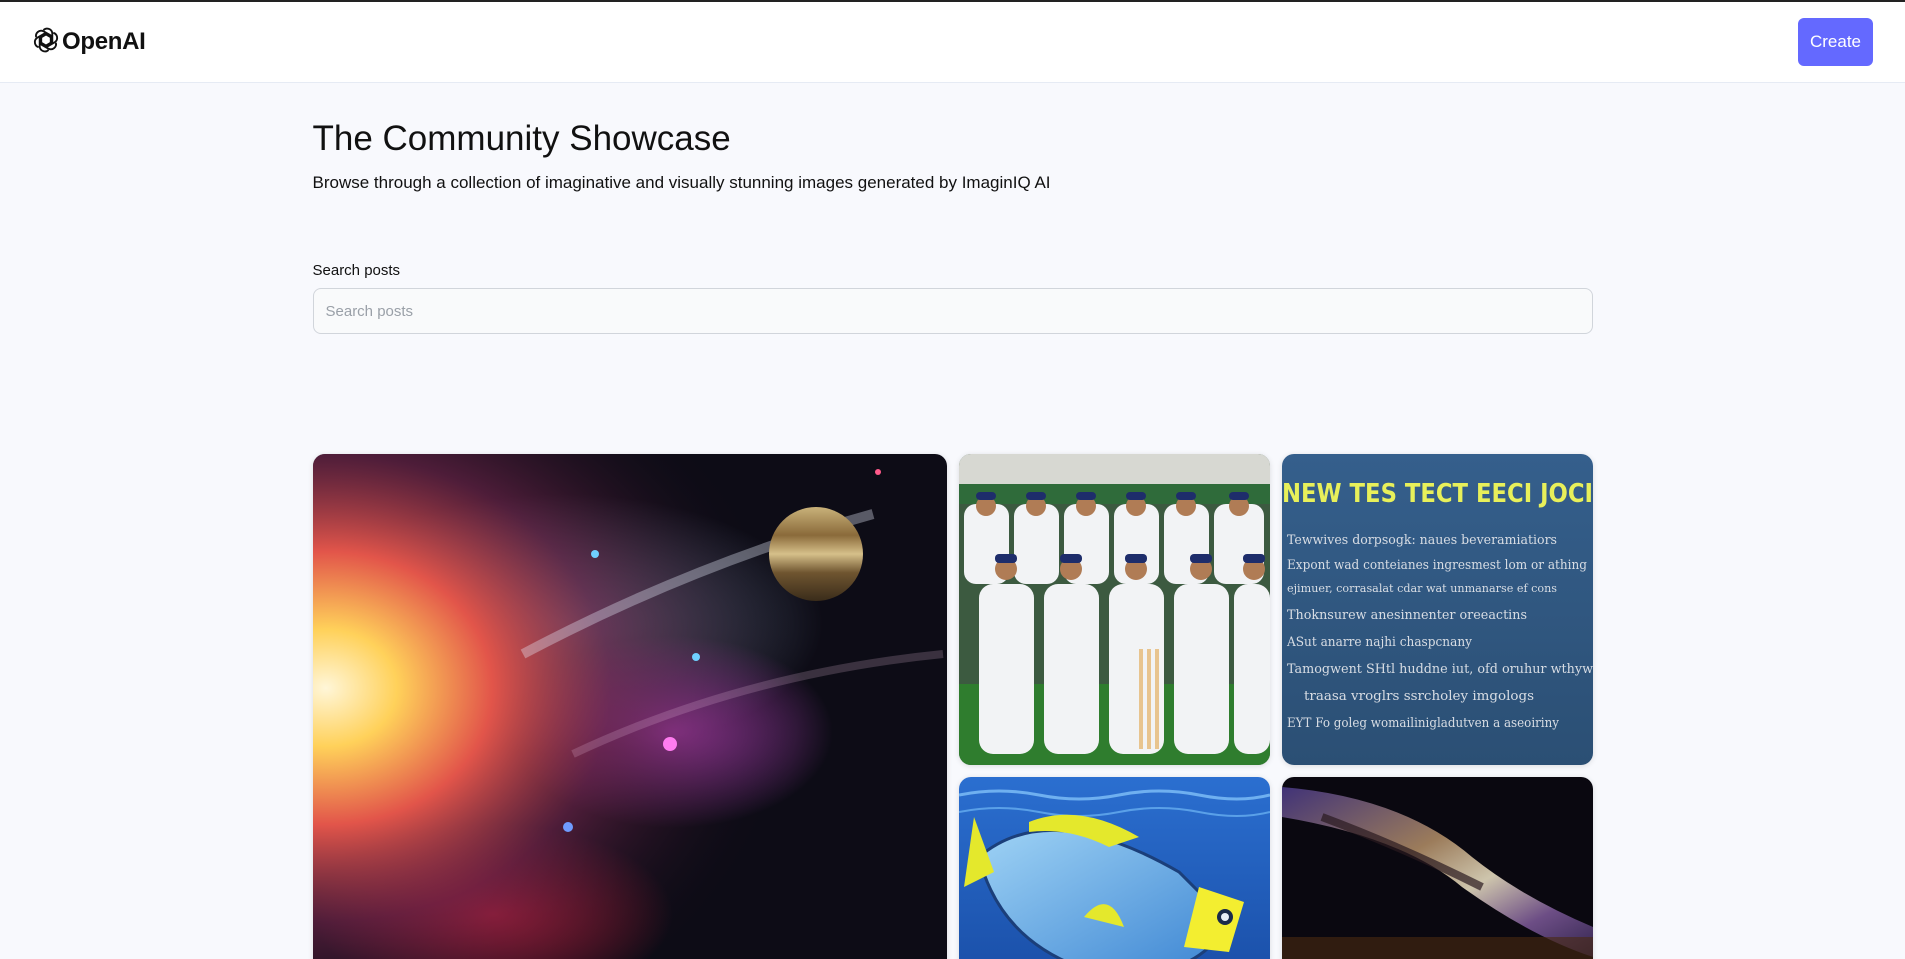 This screenshot has width=1905, height=959. What do you see at coordinates (1379, 642) in the screenshot?
I see `news-line: ASut anarre najhi chaspcnany` at bounding box center [1379, 642].